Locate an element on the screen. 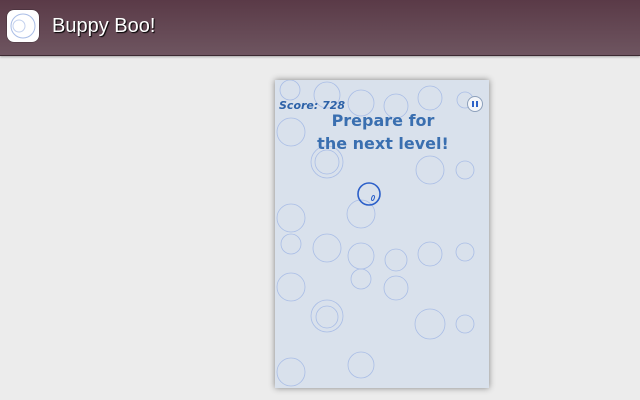 The image size is (640, 400). pause-icon-bar is located at coordinates (477, 104).